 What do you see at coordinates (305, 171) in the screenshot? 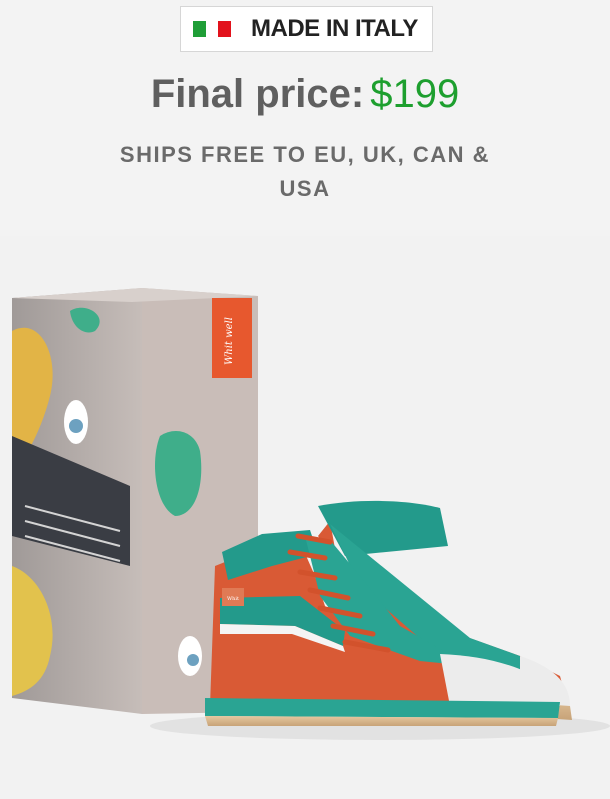
I see `shipping-info: SHIPS FREE TO EU, UK, CAN & USA` at bounding box center [305, 171].